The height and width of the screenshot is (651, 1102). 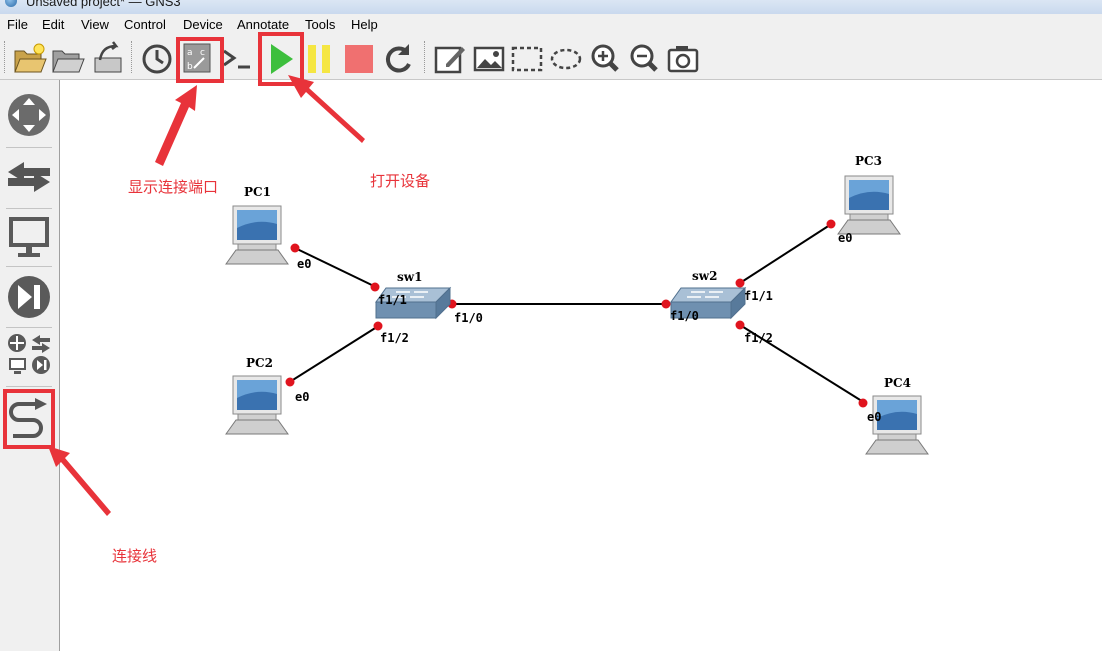 I want to click on console-all-button, so click(x=238, y=57).